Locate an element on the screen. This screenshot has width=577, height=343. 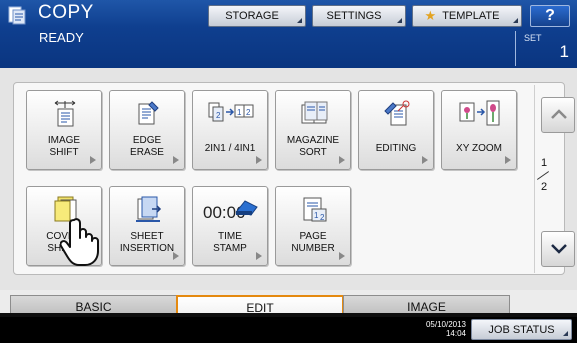
settings-button: SETTINGS is located at coordinates (359, 16).